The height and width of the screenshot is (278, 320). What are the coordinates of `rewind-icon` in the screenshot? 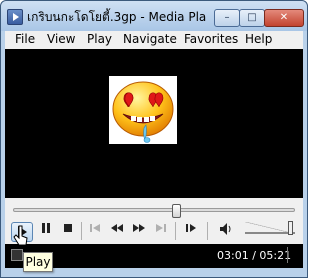 It's located at (117, 228).